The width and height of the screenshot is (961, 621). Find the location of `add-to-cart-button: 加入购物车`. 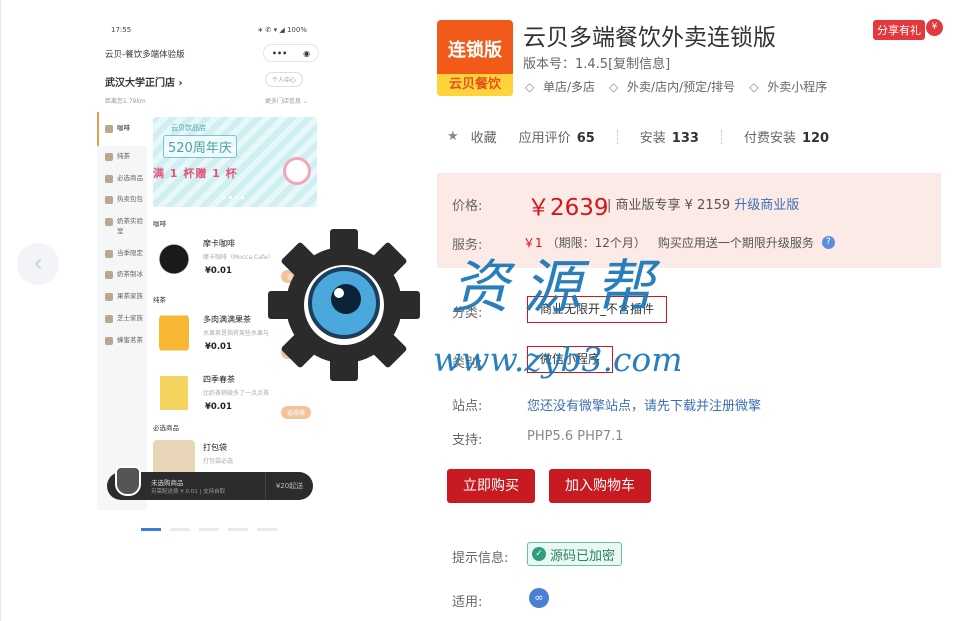

add-to-cart-button: 加入购物车 is located at coordinates (600, 486).